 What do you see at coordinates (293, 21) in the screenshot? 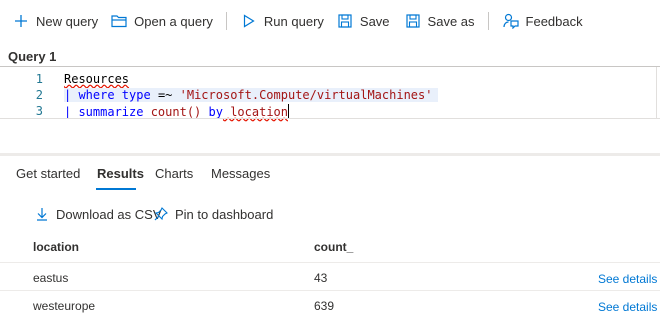
I see `run-query-label: Run query` at bounding box center [293, 21].